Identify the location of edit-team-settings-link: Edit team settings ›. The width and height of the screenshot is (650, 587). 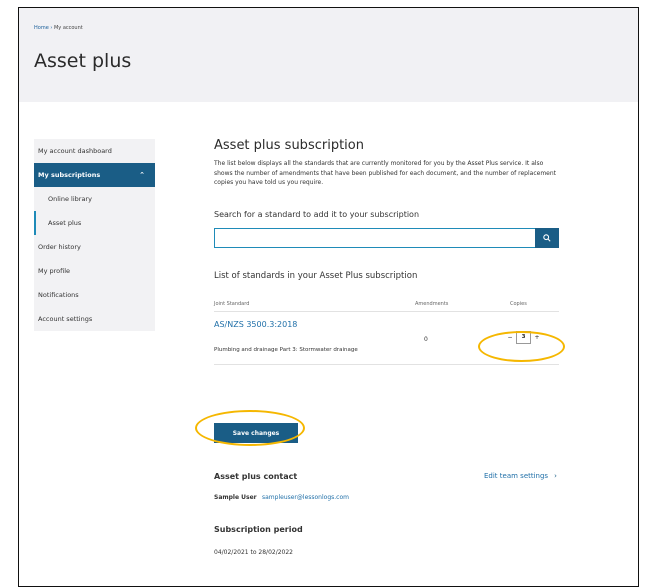
(520, 476).